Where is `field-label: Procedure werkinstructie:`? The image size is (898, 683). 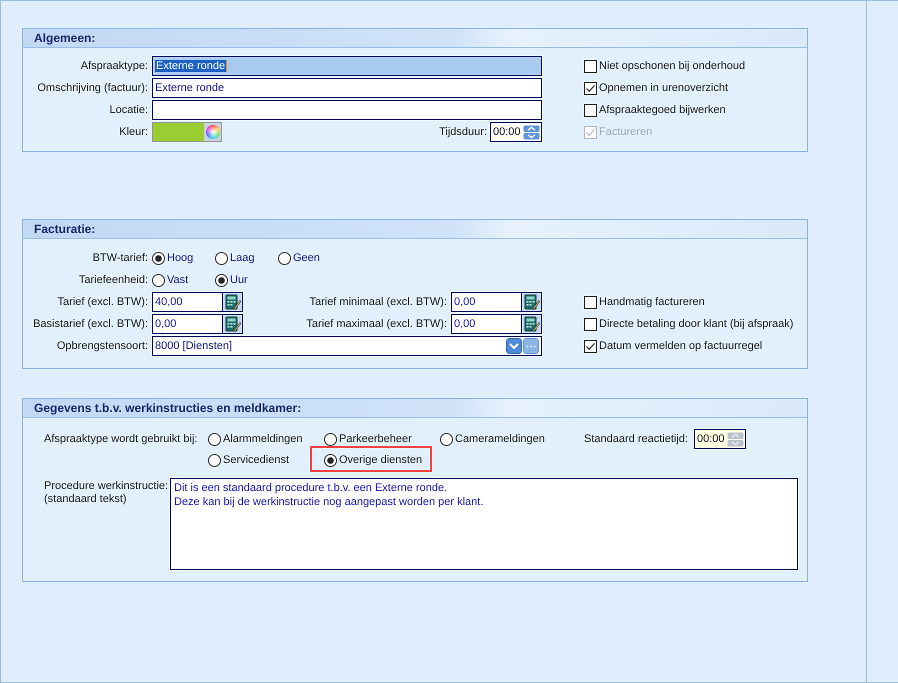
field-label: Procedure werkinstructie: is located at coordinates (107, 486).